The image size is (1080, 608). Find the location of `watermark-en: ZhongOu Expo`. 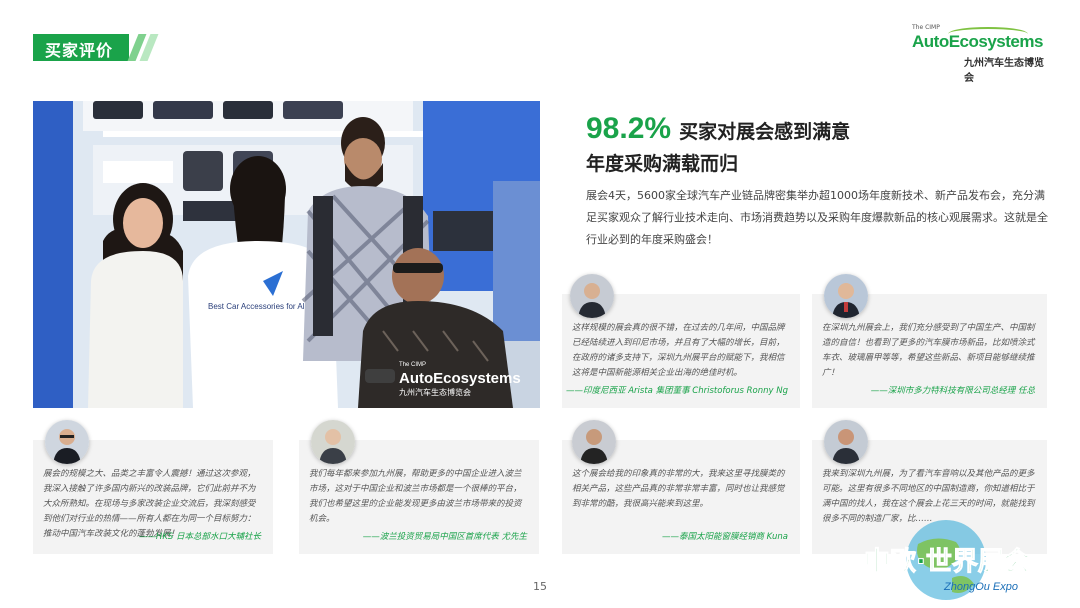

watermark-en: ZhongOu Expo is located at coordinates (980, 587).